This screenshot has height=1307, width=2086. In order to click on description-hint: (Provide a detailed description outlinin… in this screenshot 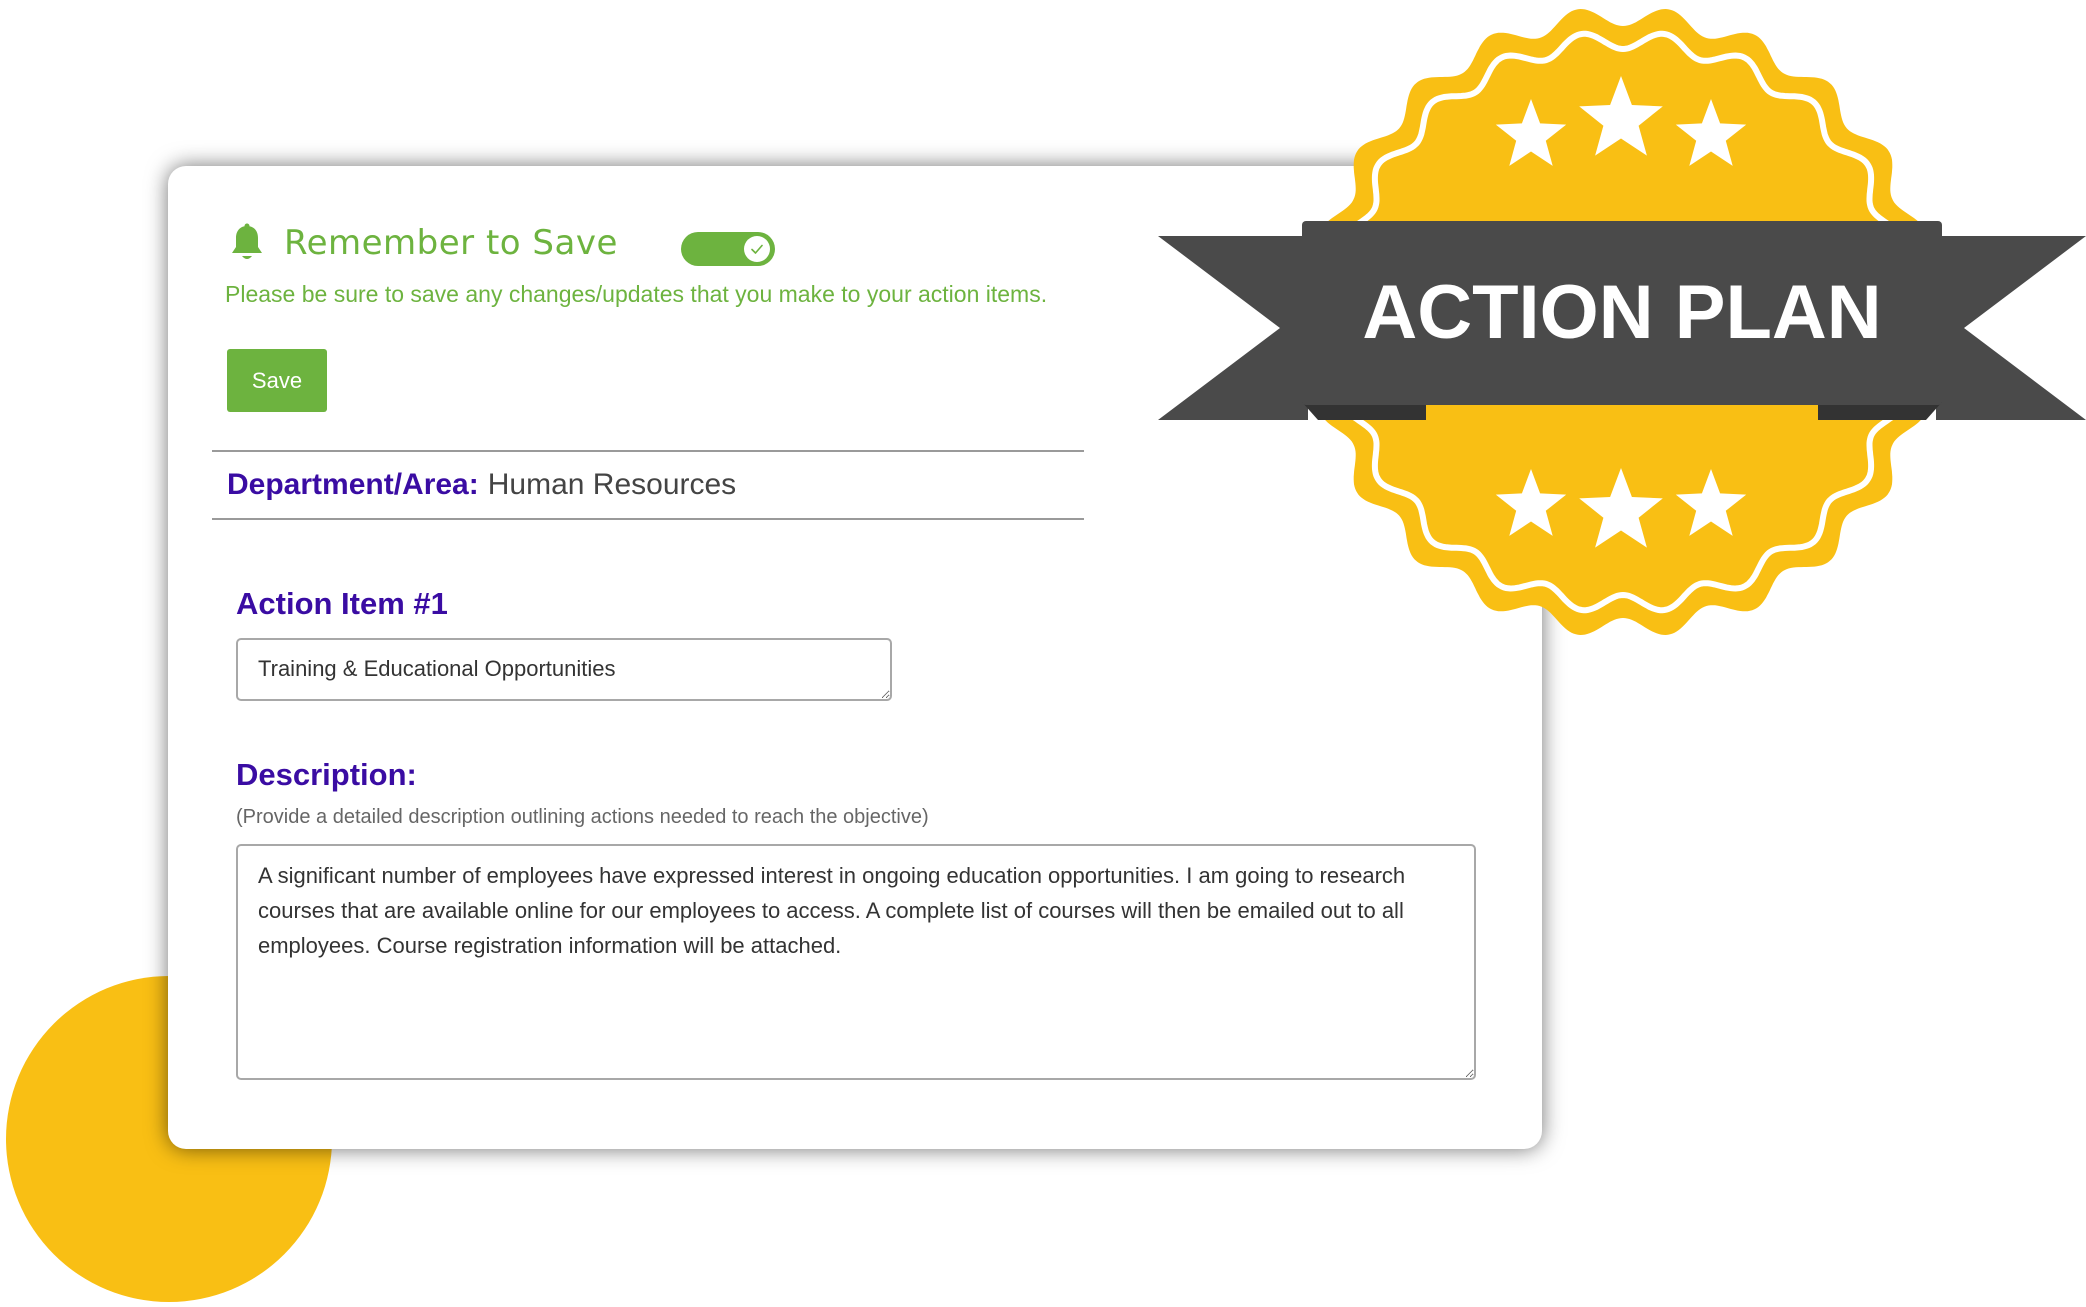, I will do `click(582, 817)`.